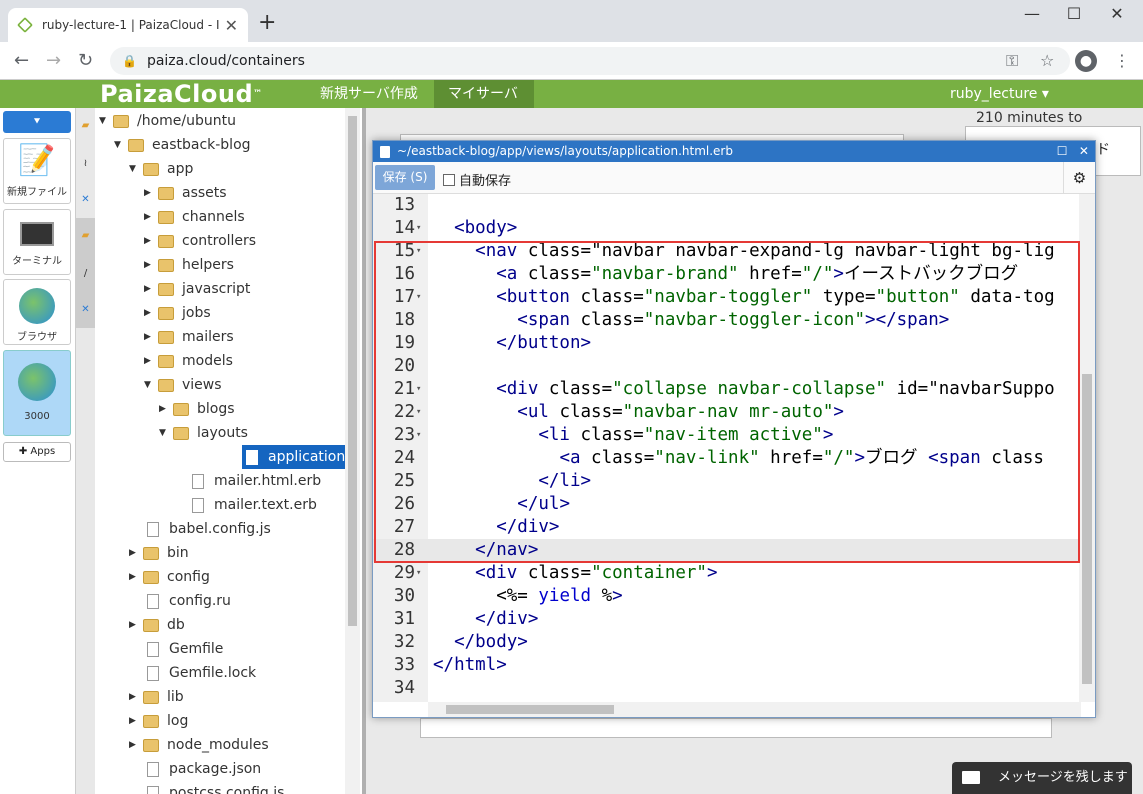 The width and height of the screenshot is (1143, 794). I want to click on tree-folder: ▼ views, so click(183, 385).